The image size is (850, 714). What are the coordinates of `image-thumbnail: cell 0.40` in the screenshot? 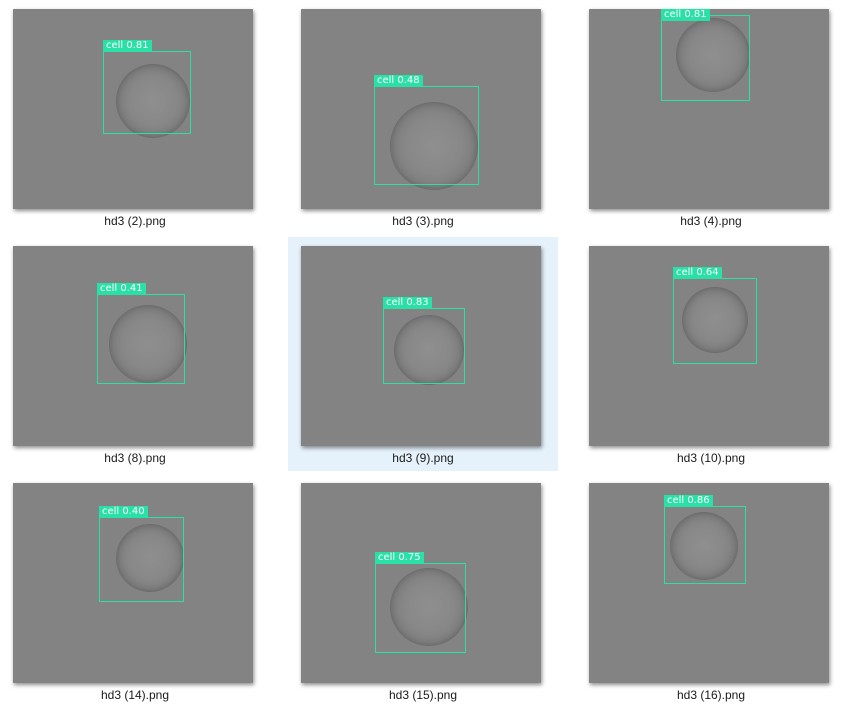 It's located at (133, 583).